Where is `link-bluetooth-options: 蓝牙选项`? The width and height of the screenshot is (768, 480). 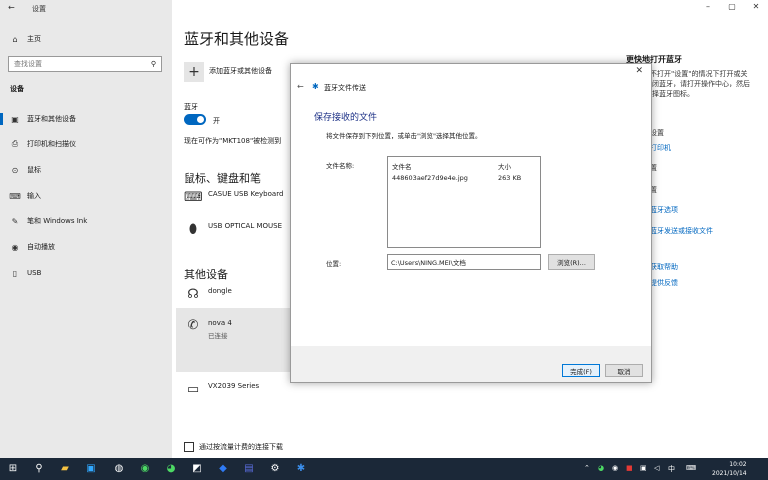 link-bluetooth-options: 蓝牙选项 is located at coordinates (664, 210).